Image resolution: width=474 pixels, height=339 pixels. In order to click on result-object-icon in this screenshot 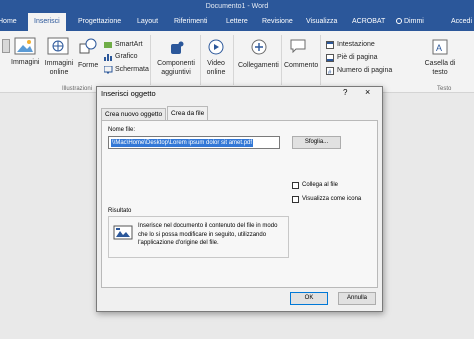, I will do `click(123, 232)`.